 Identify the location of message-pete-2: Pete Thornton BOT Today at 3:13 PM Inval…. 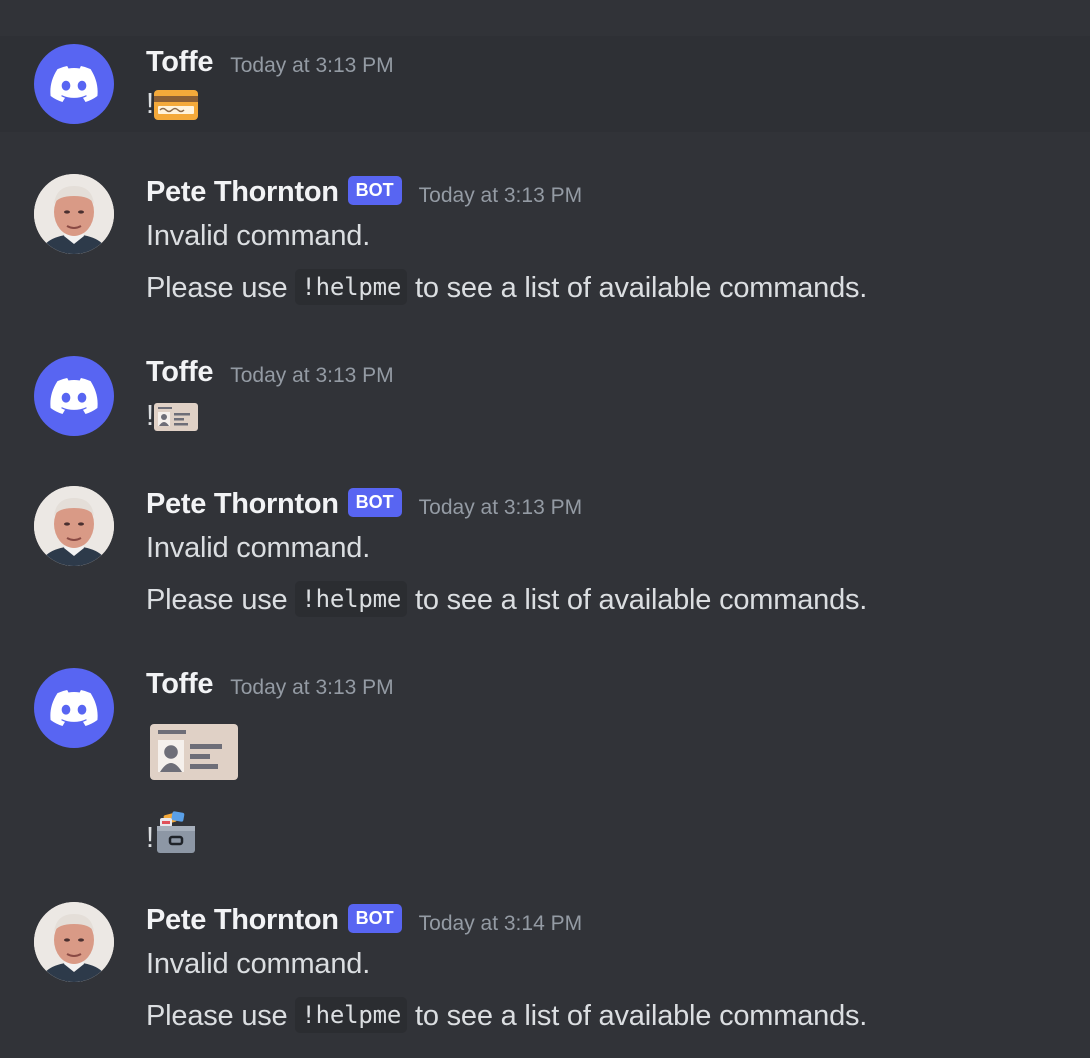
(545, 553).